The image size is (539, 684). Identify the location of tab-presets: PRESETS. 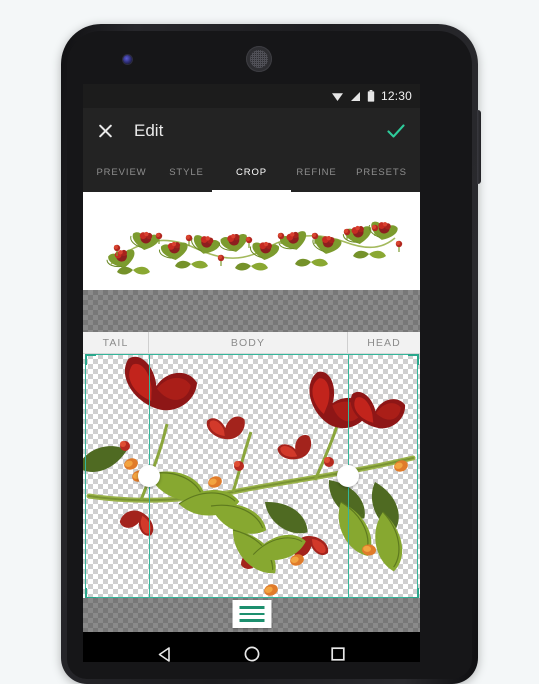
(381, 172).